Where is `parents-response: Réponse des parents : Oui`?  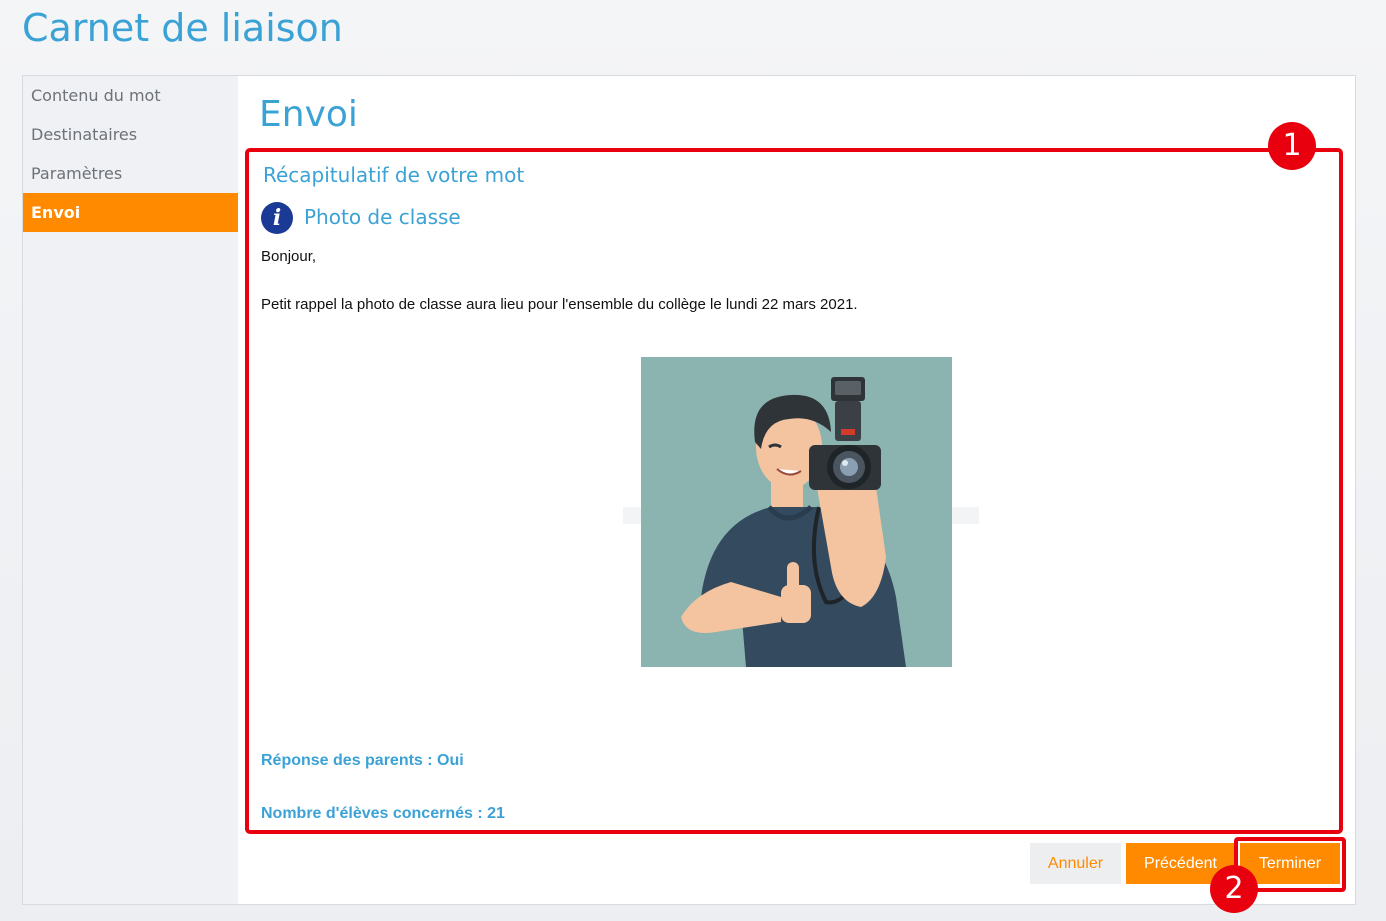
parents-response: Réponse des parents : Oui is located at coordinates (362, 760).